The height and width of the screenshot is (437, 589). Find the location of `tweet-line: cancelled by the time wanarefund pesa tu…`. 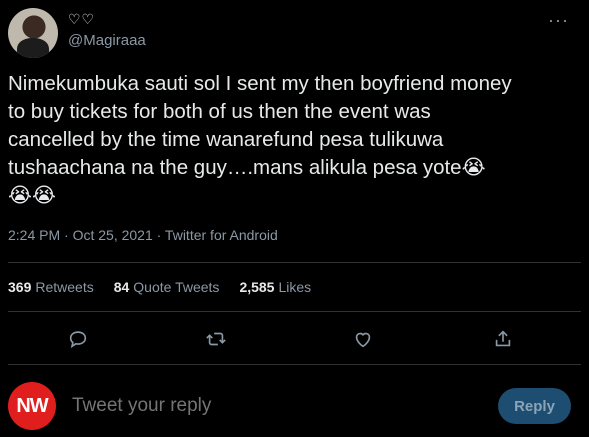

tweet-line: cancelled by the time wanarefund pesa tu… is located at coordinates (226, 139).